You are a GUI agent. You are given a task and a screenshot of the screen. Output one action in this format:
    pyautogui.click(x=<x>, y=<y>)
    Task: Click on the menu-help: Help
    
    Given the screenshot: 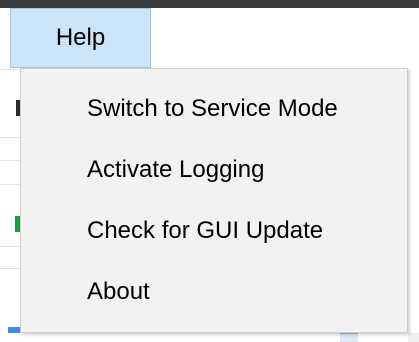 What is the action you would take?
    pyautogui.click(x=80, y=38)
    